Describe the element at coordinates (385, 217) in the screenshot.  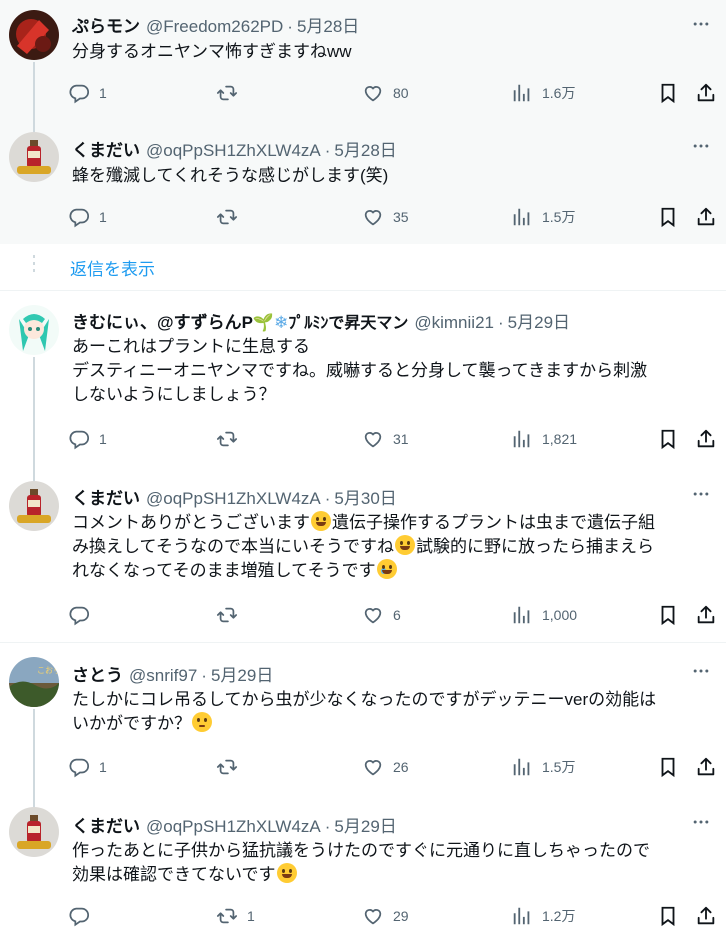
I see `like-button: 35` at that location.